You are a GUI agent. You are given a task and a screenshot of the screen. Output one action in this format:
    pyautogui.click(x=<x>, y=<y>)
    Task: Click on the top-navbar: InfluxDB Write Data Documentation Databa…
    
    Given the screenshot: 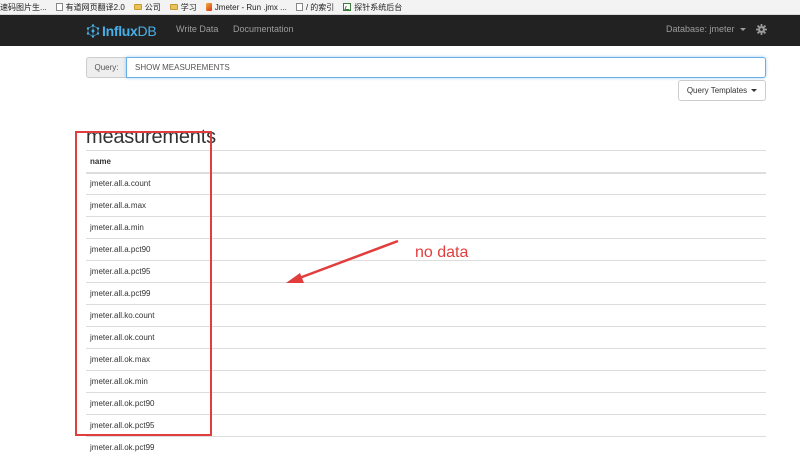 What is the action you would take?
    pyautogui.click(x=400, y=30)
    